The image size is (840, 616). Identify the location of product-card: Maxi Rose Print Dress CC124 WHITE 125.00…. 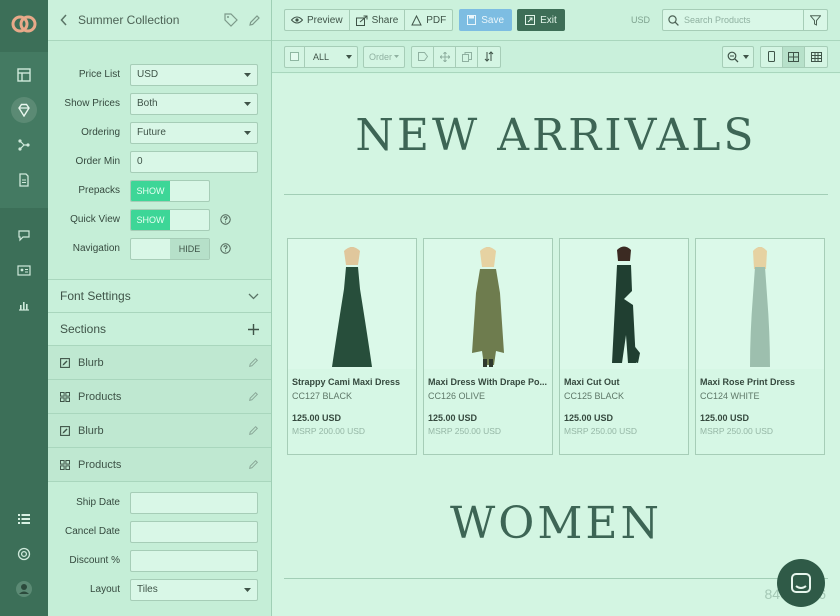
(760, 346).